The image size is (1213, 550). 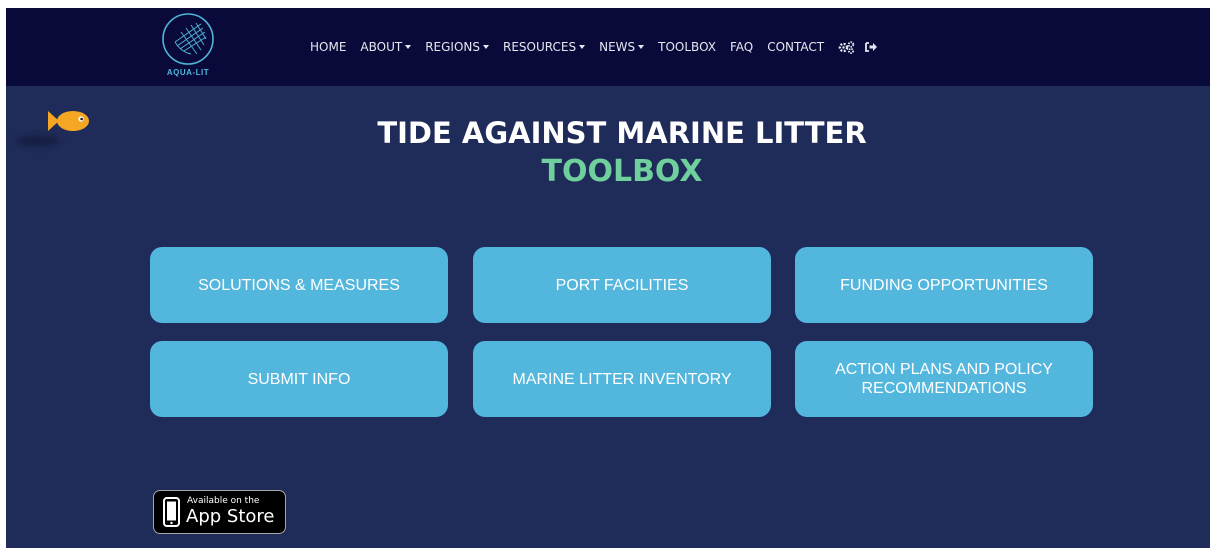 I want to click on nav-label: REGIONS, so click(x=452, y=47).